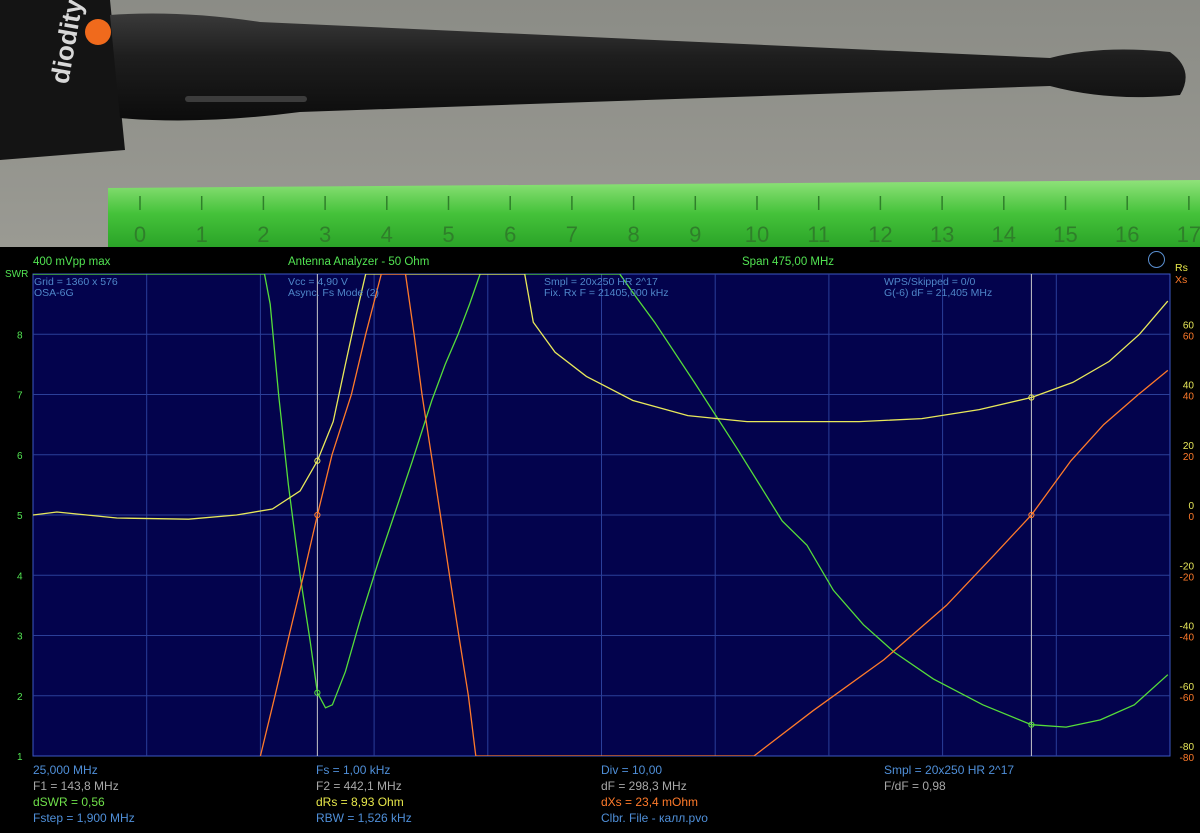 This screenshot has height=833, width=1200. I want to click on fstep-readout: Fstep = 1,900 MHz, so click(84, 818).